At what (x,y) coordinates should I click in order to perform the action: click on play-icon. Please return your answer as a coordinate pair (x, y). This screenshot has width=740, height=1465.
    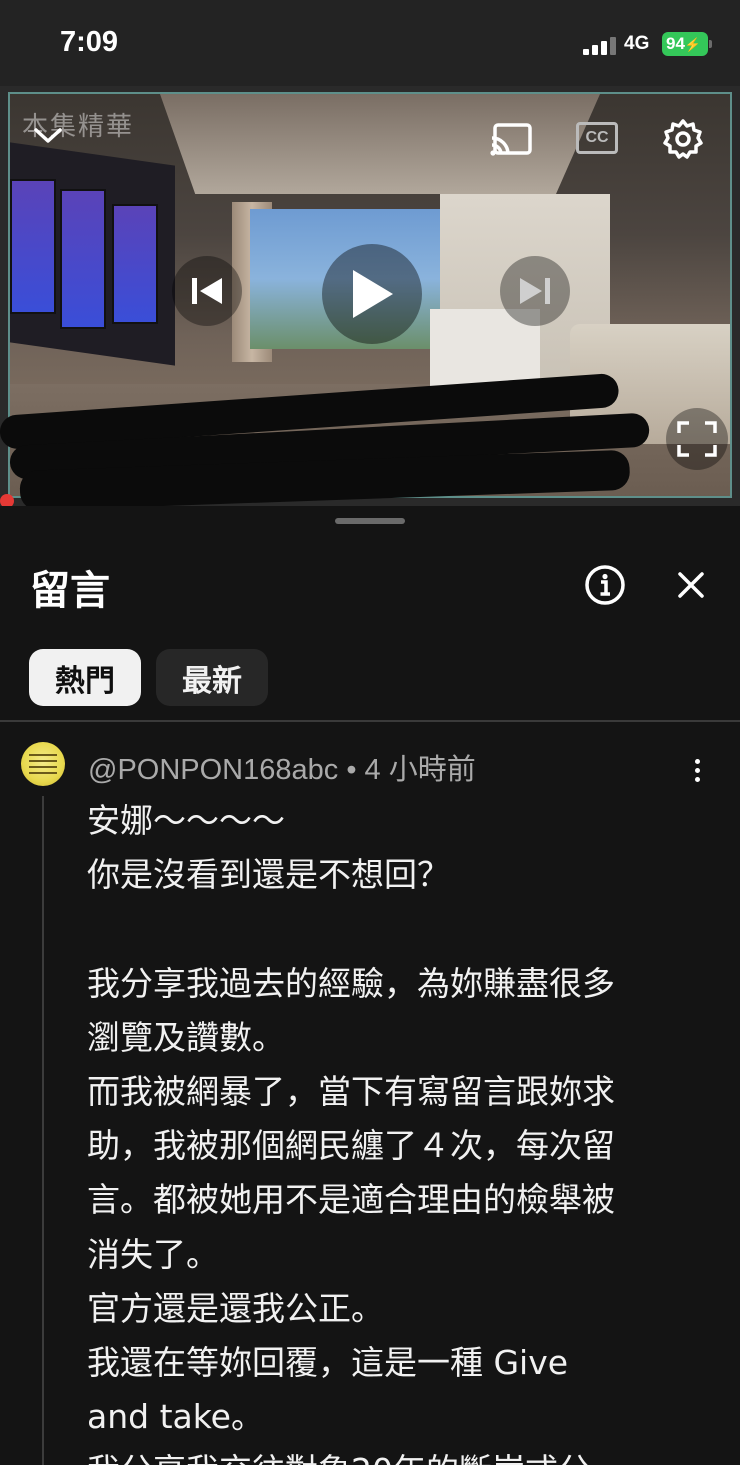
    Looking at the image, I should click on (372, 294).